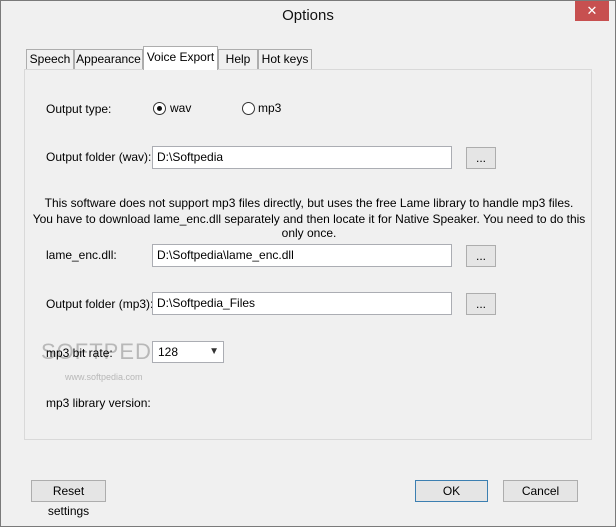  What do you see at coordinates (108, 59) in the screenshot?
I see `tab-appearance: Appearance` at bounding box center [108, 59].